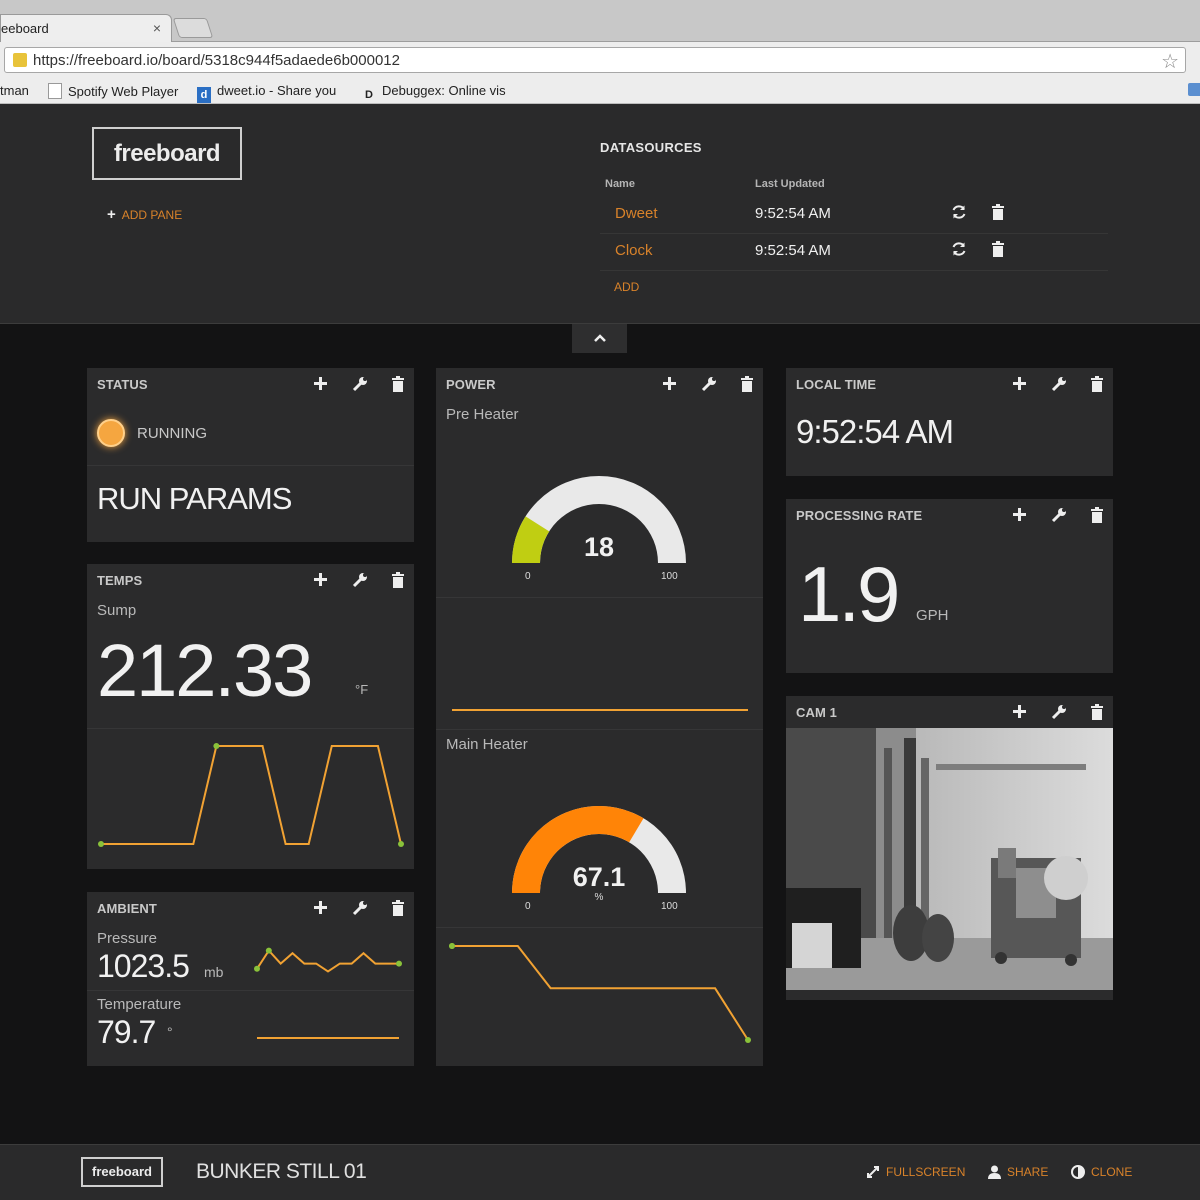 Image resolution: width=1200 pixels, height=1200 pixels. I want to click on pane-header: LOCAL TIME, so click(949, 384).